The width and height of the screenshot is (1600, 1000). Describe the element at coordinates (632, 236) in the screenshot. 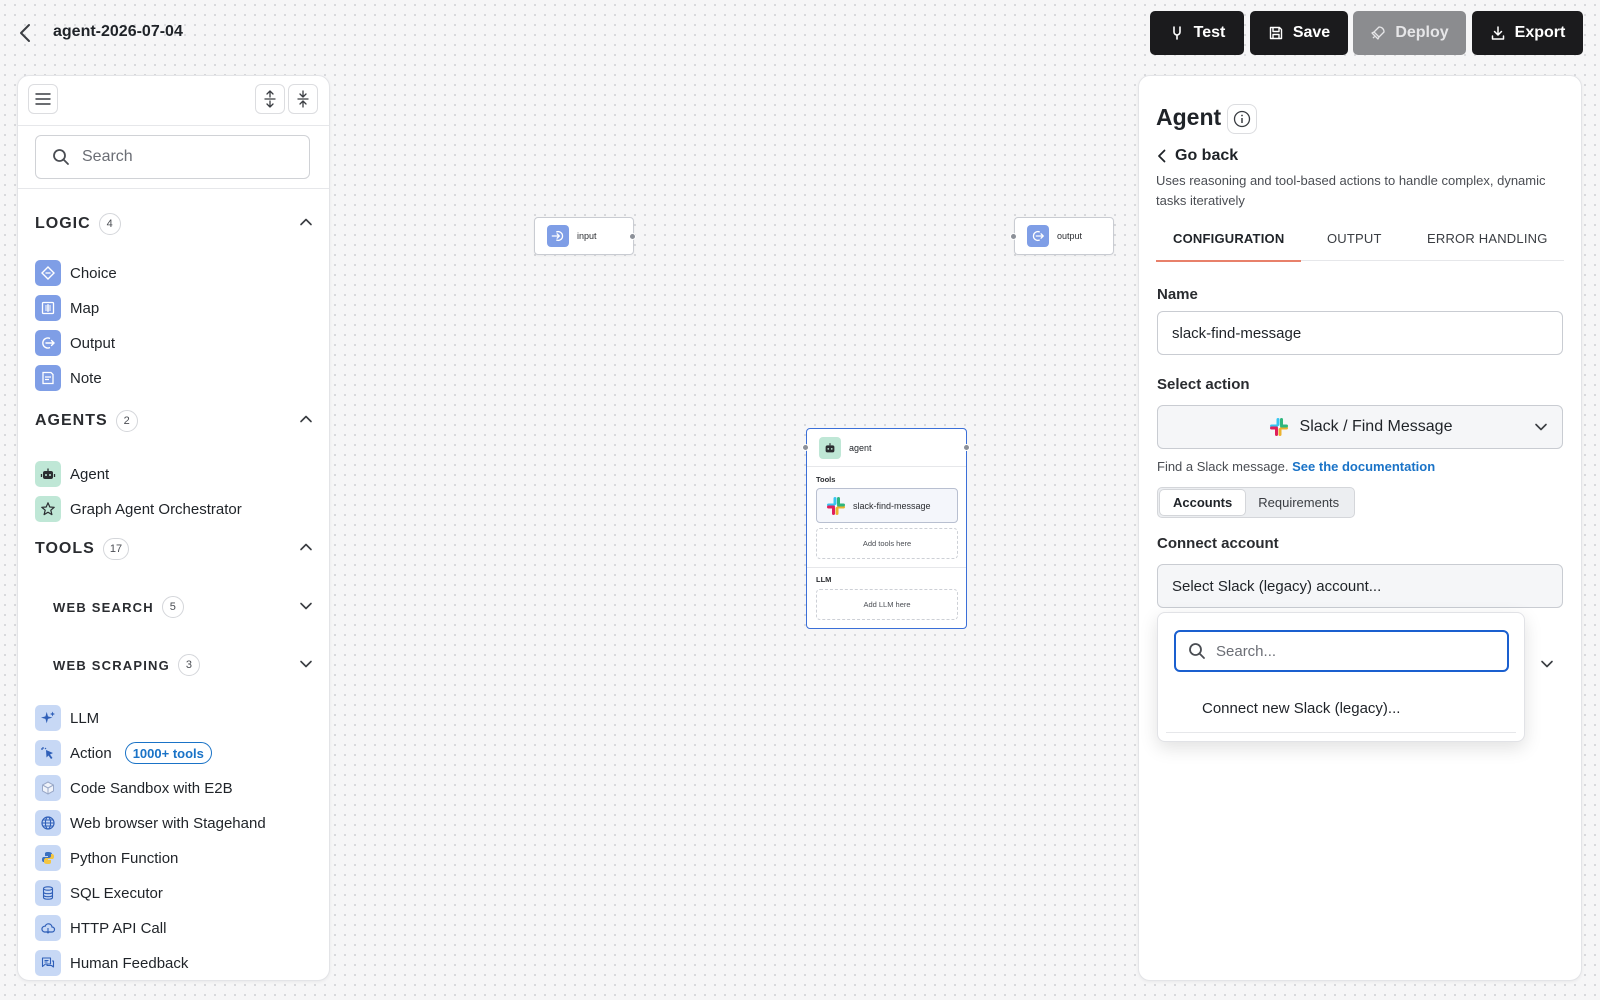

I see `input-node-handle` at that location.